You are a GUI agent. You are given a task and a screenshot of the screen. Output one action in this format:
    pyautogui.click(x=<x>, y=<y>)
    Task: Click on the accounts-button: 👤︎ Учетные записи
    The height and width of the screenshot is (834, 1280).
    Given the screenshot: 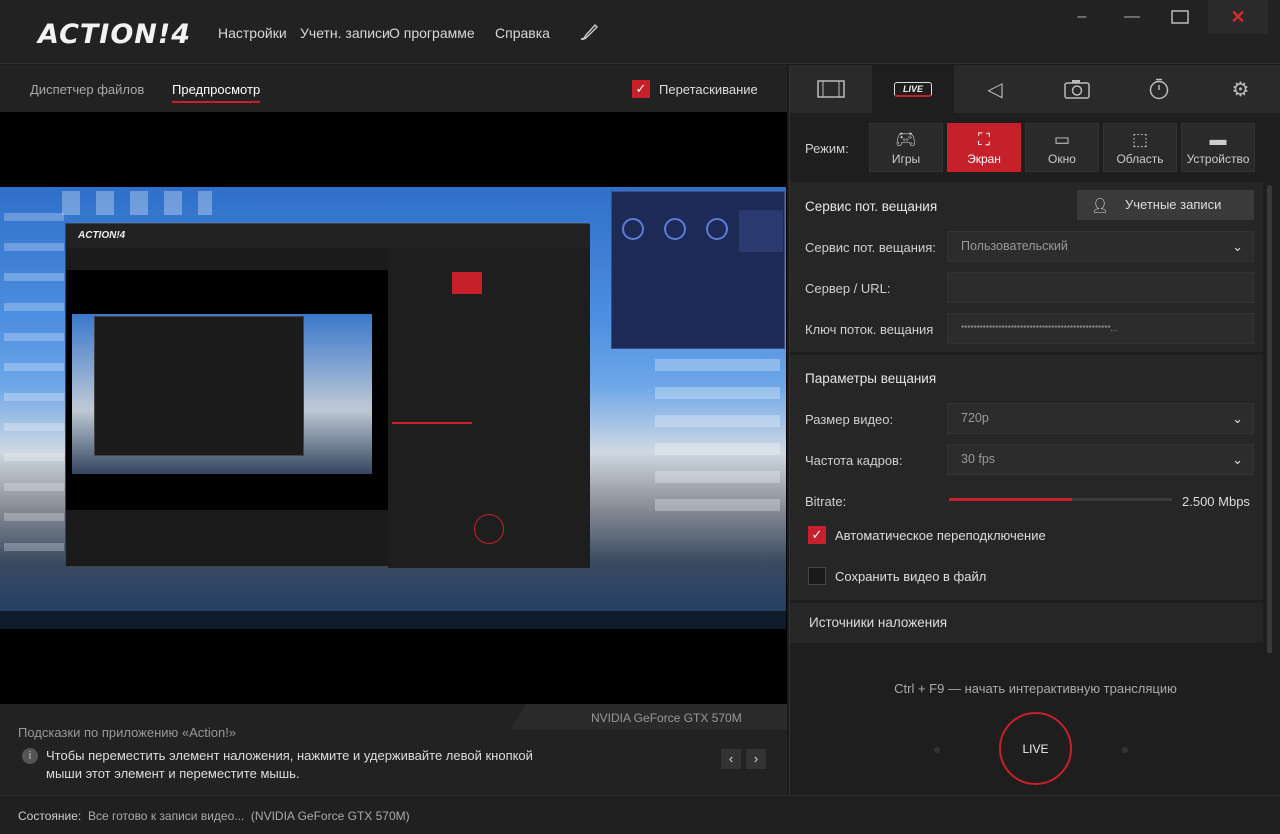 What is the action you would take?
    pyautogui.click(x=1165, y=205)
    